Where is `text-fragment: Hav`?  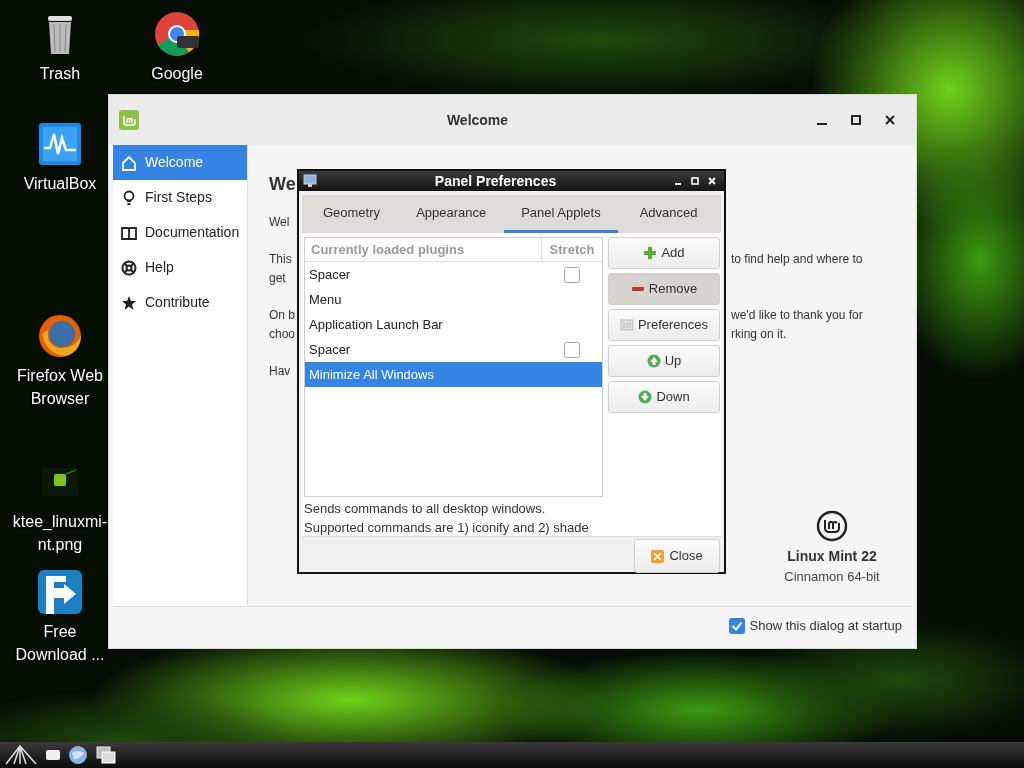
text-fragment: Hav is located at coordinates (280, 371).